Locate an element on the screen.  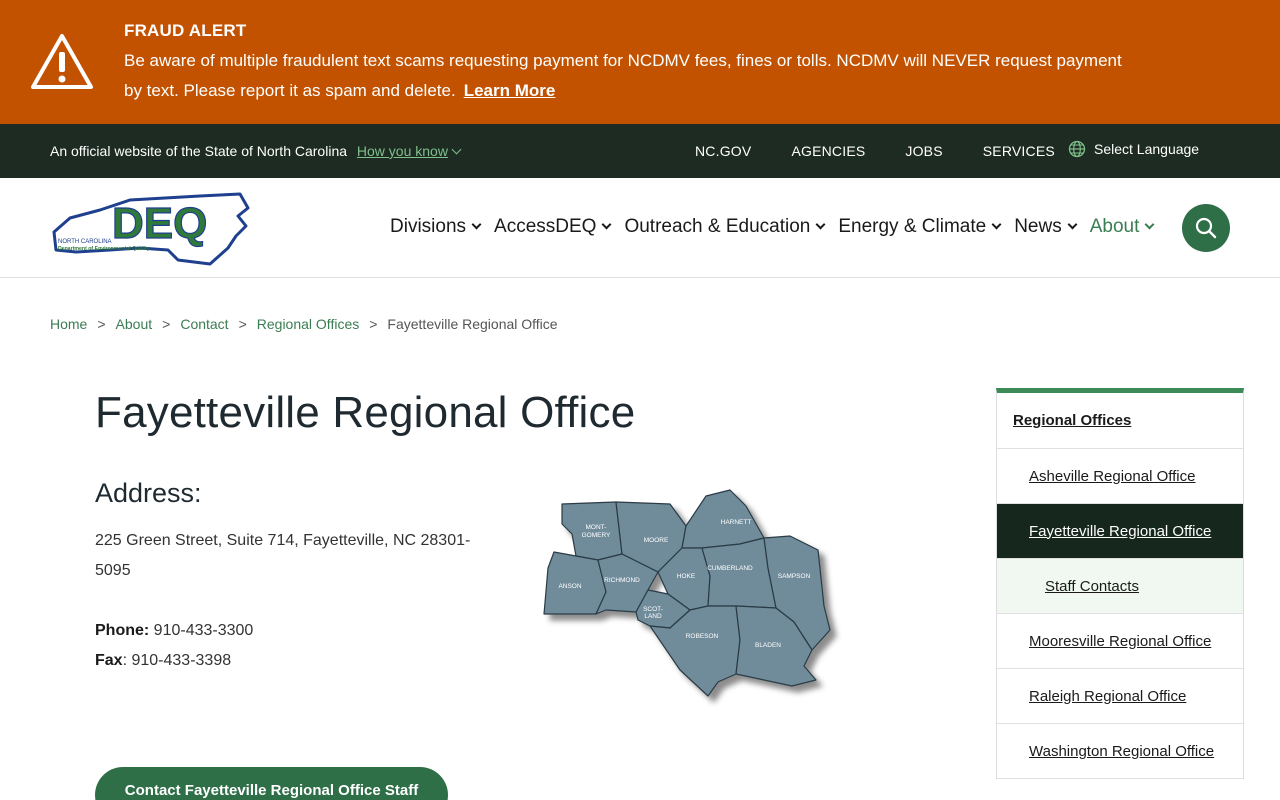
gov-nav-agencies: AGENCIES is located at coordinates (828, 151).